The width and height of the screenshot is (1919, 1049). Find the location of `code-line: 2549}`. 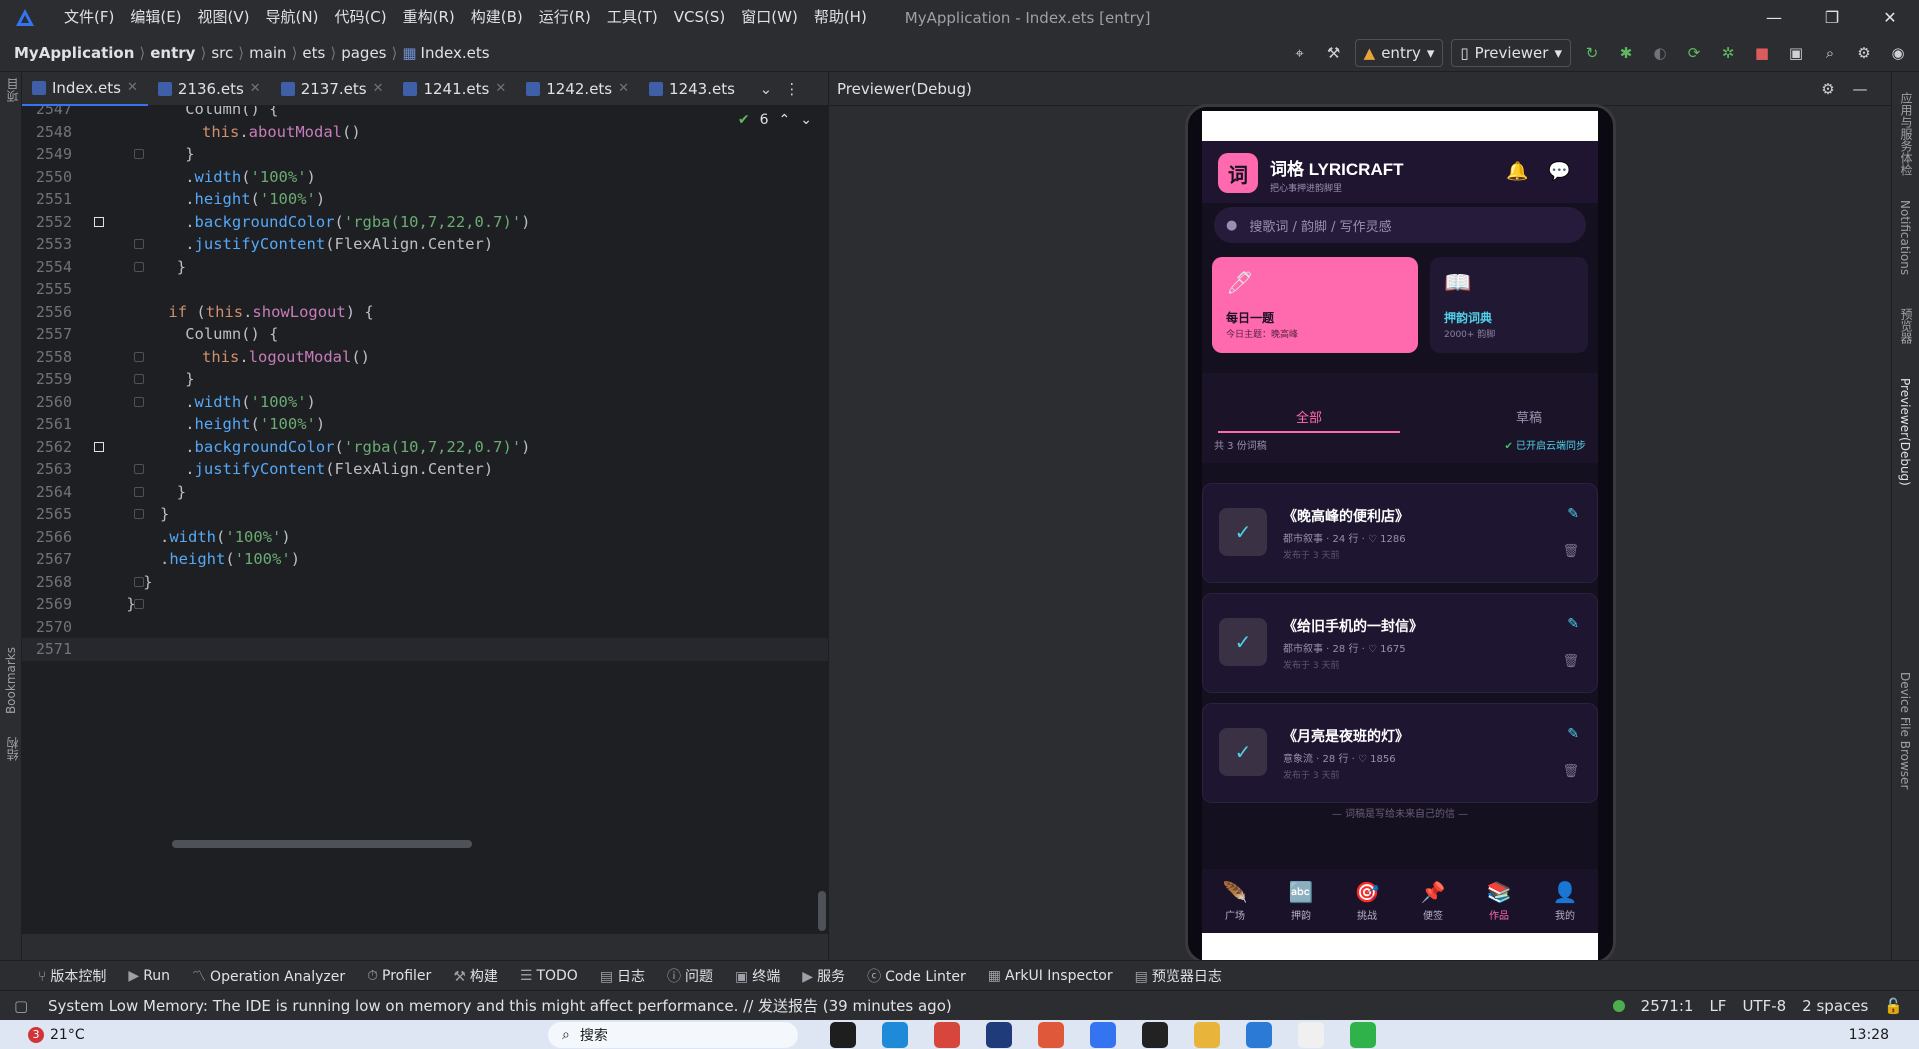

code-line: 2549} is located at coordinates (425, 154).